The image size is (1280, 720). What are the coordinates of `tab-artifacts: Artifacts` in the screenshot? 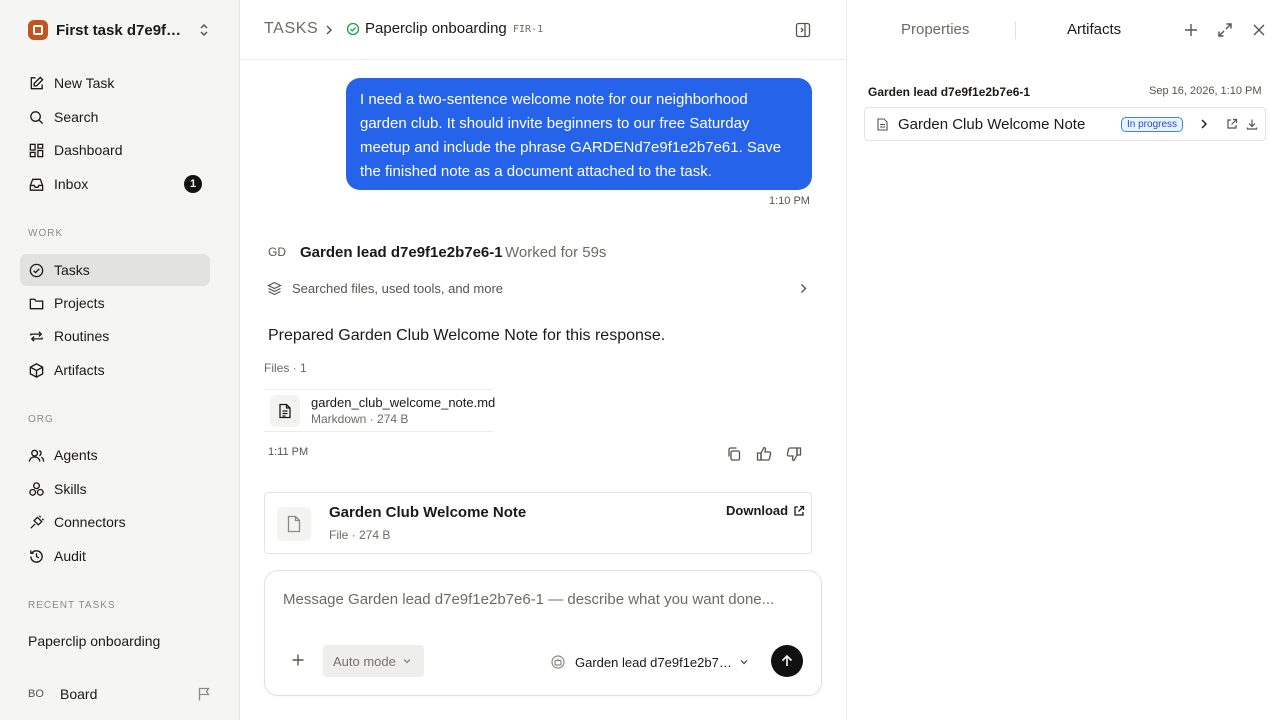 It's located at (1094, 29).